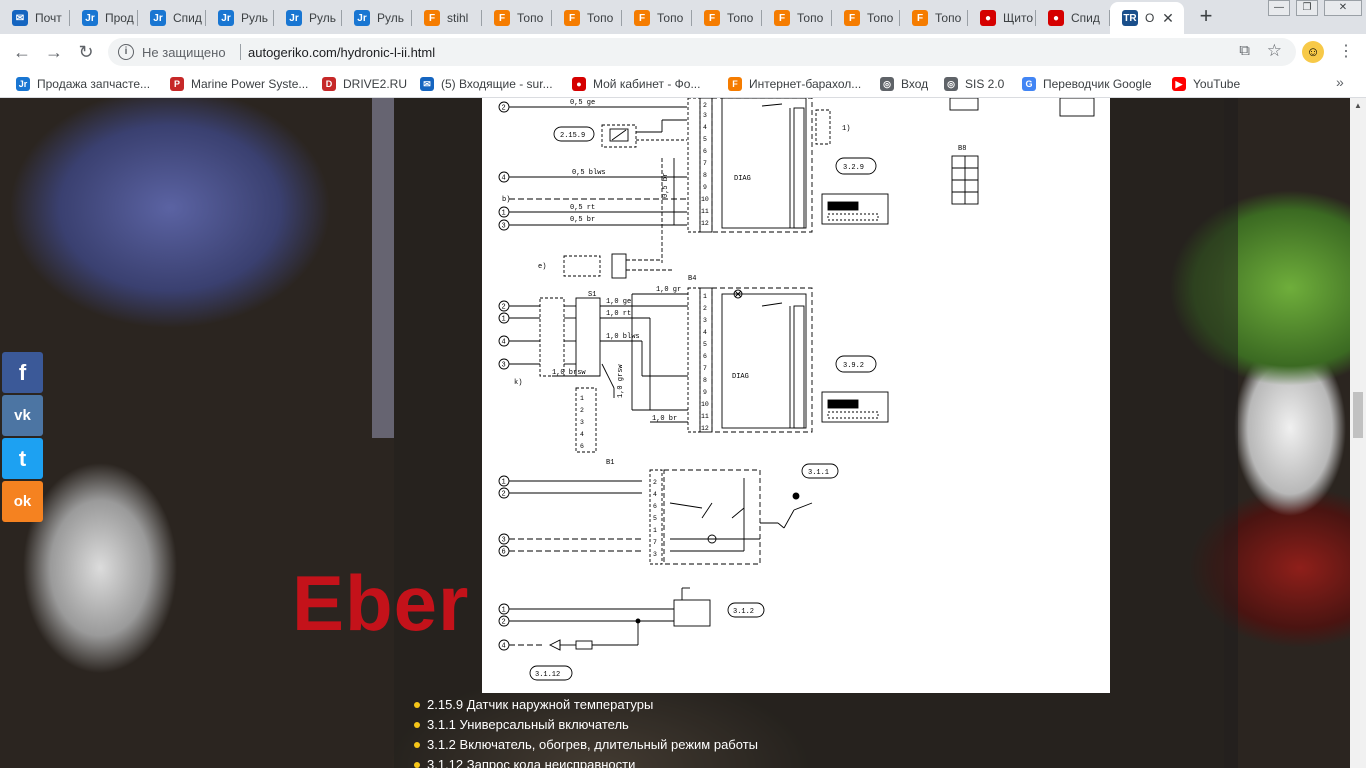 This screenshot has width=1366, height=768. I want to click on browser-tab: Fstihl, so click(447, 18).